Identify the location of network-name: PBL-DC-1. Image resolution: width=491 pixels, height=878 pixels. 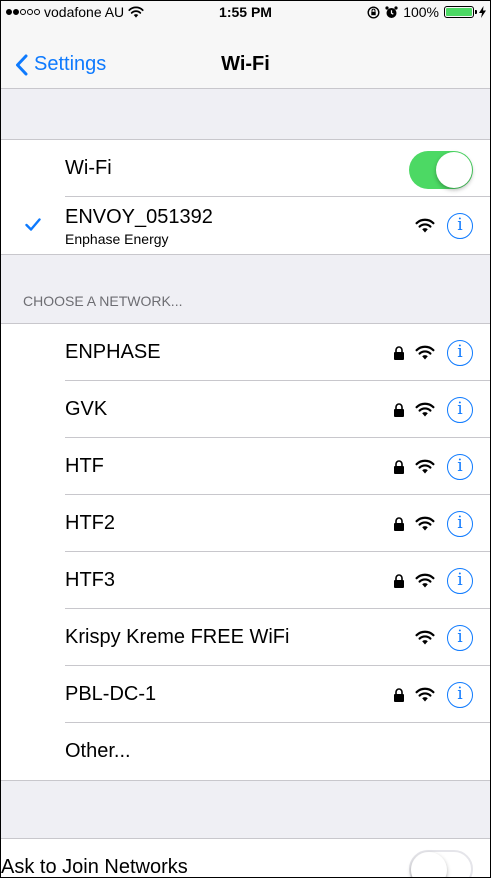
(111, 694).